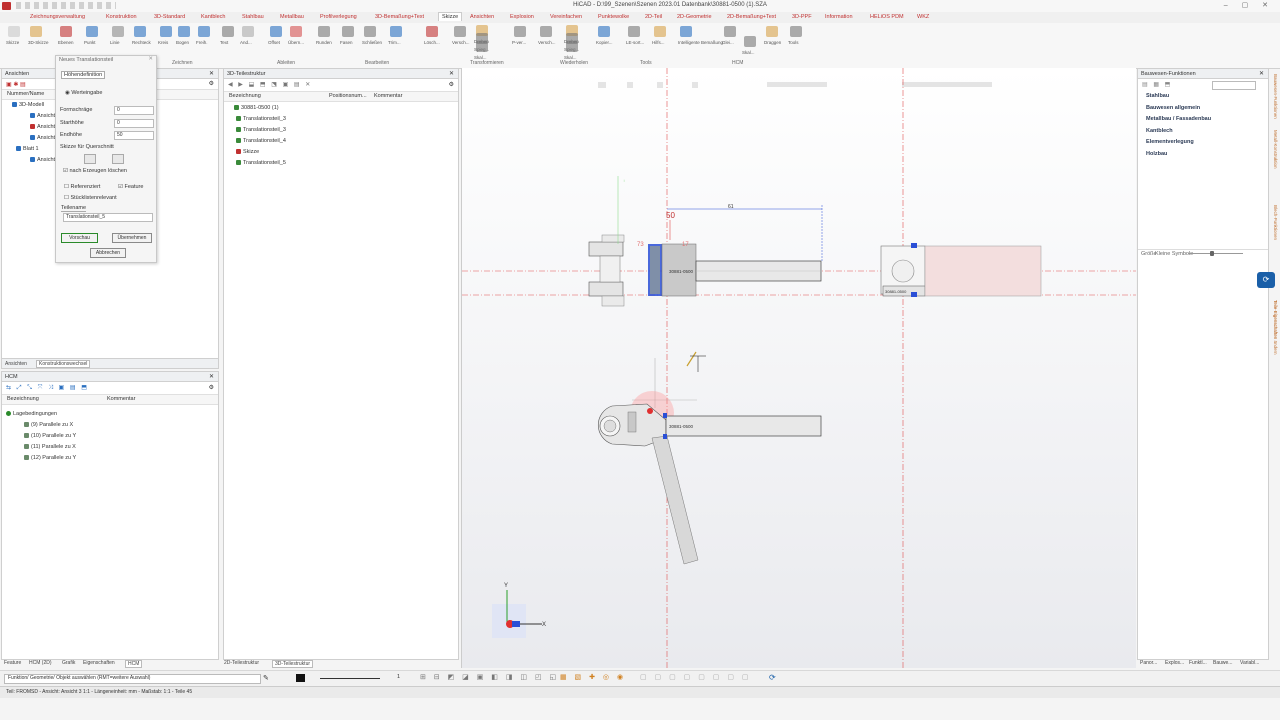 This screenshot has width=1280, height=720. Describe the element at coordinates (300, 678) in the screenshot. I see `color-swatch` at that location.